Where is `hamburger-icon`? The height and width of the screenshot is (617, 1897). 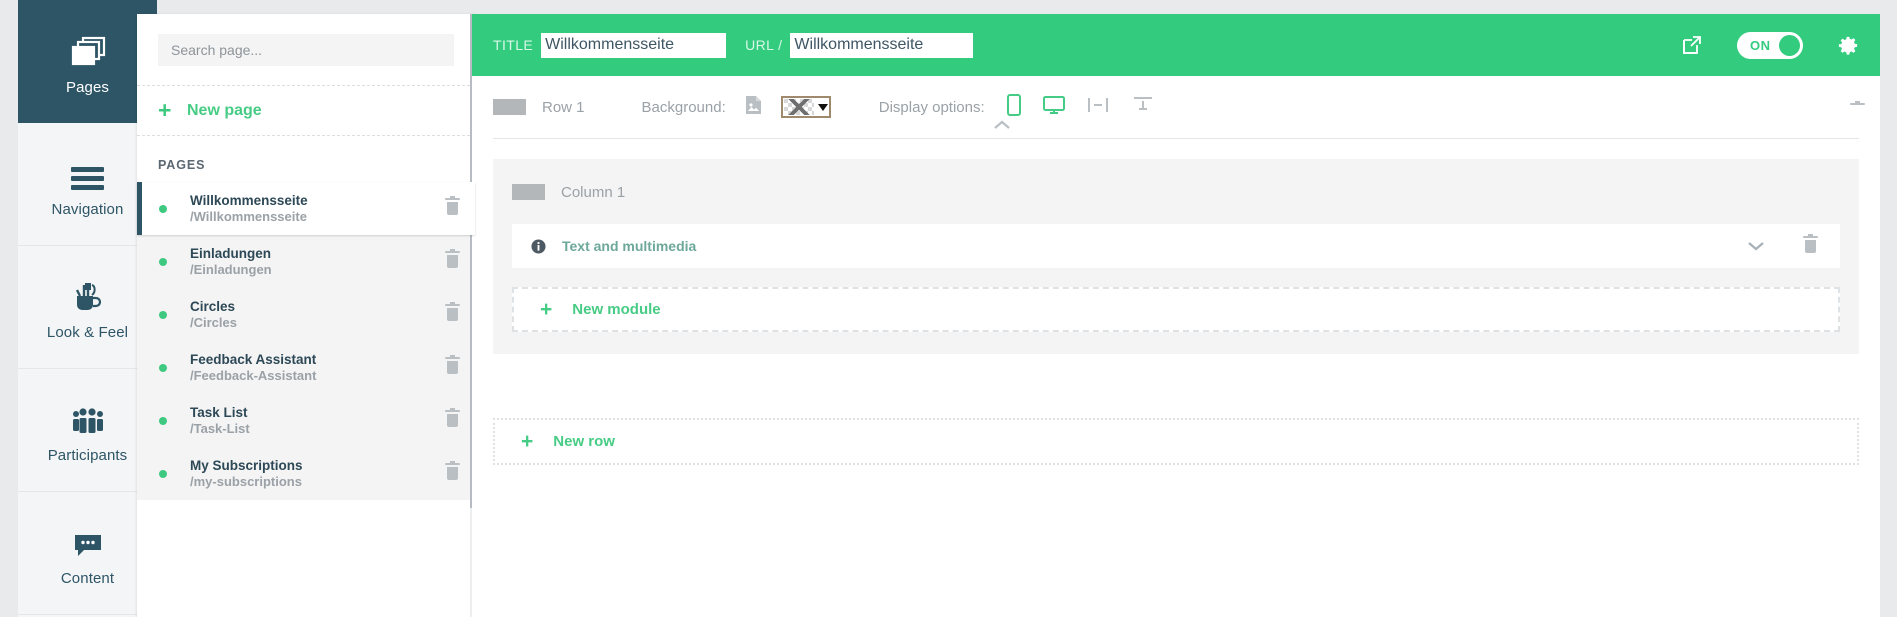
hamburger-icon is located at coordinates (87, 170).